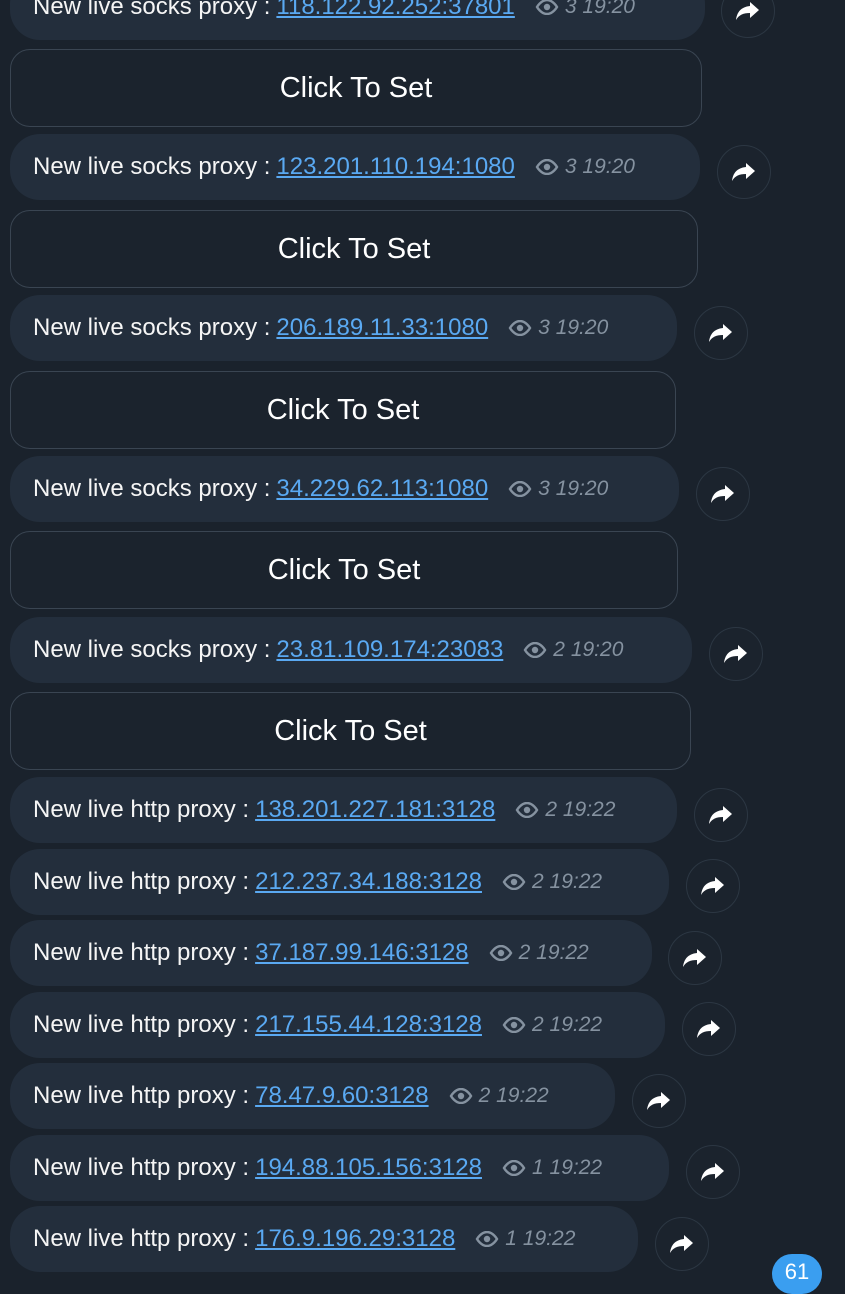 The height and width of the screenshot is (1294, 845). What do you see at coordinates (382, 489) in the screenshot?
I see `proxy-link: 34.229.62.113:1080` at bounding box center [382, 489].